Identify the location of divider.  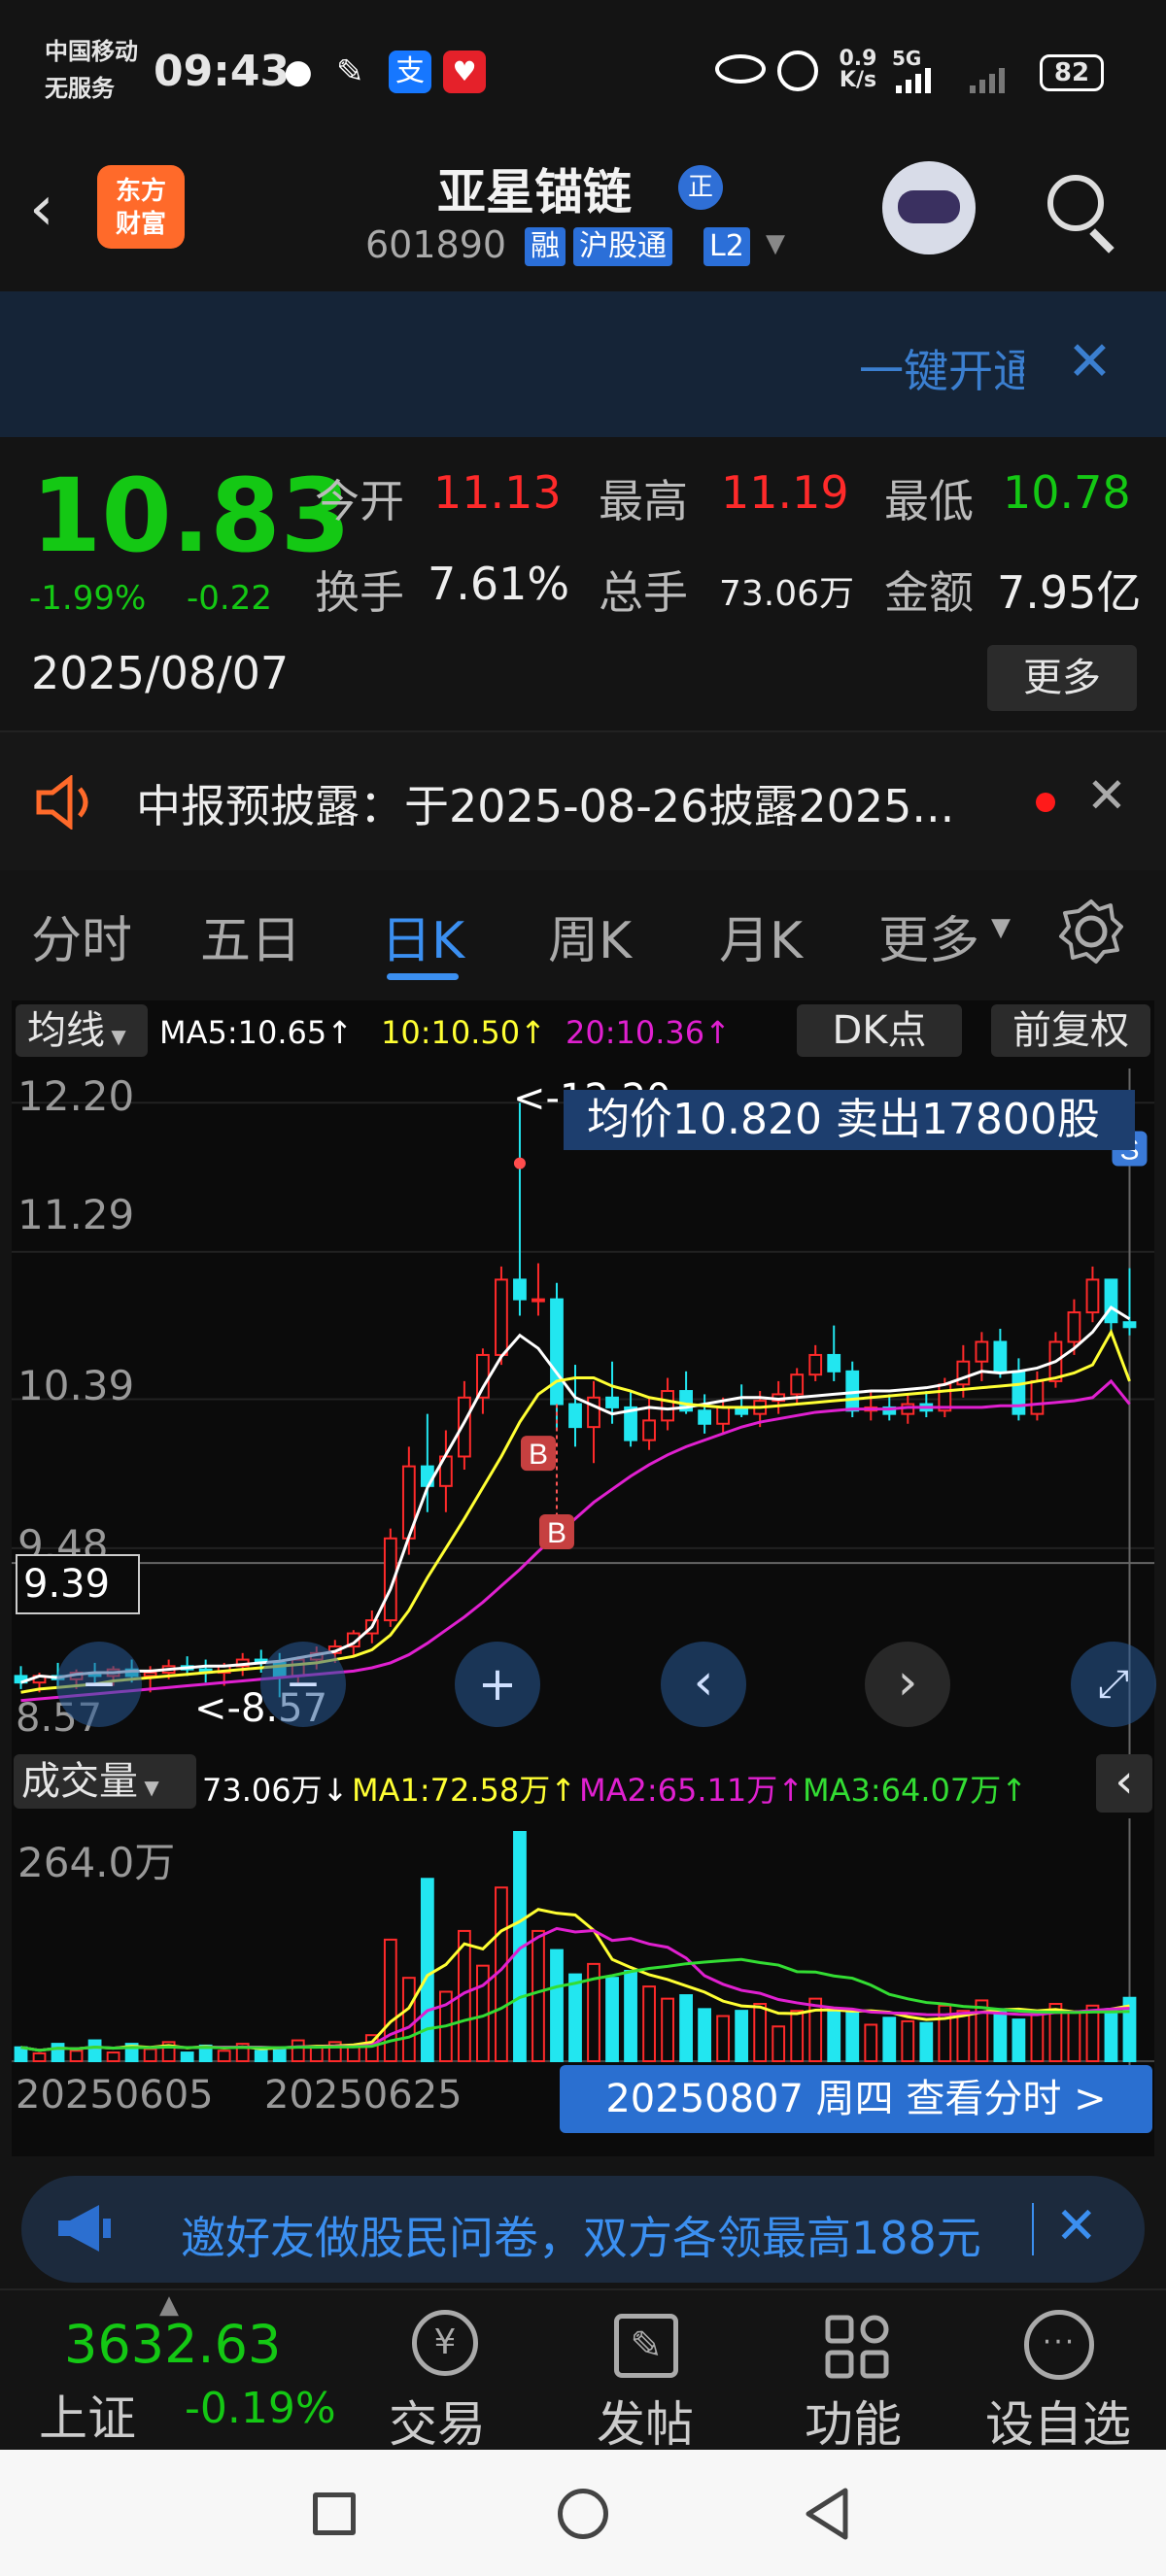
(1033, 2229).